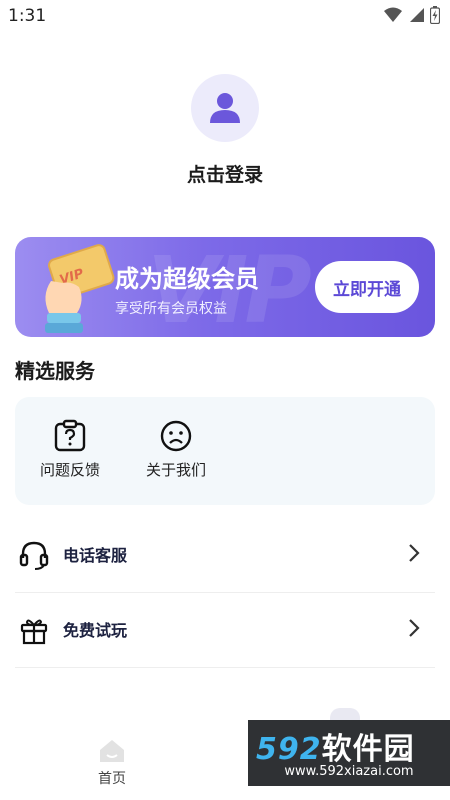  I want to click on watermark-brand-cn: 软件园, so click(368, 749).